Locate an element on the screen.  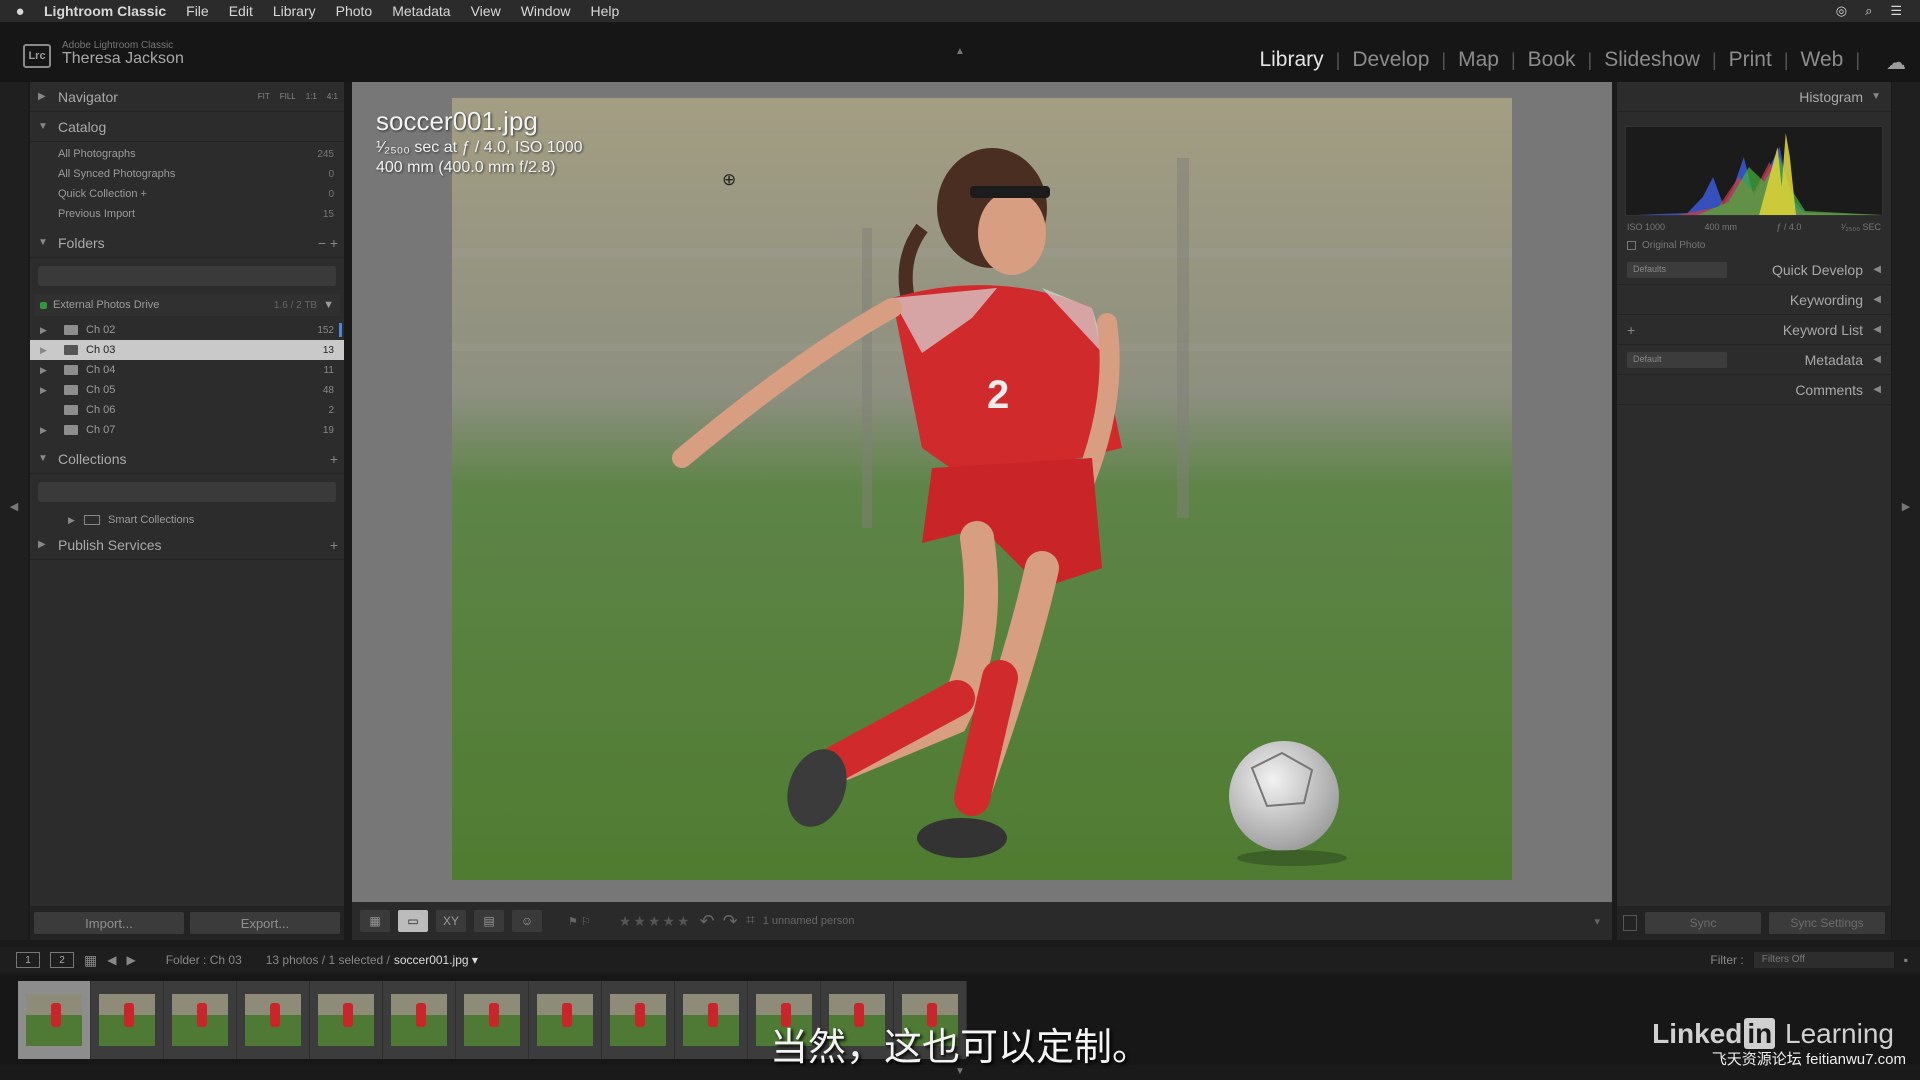
menu-view: View is located at coordinates (486, 11).